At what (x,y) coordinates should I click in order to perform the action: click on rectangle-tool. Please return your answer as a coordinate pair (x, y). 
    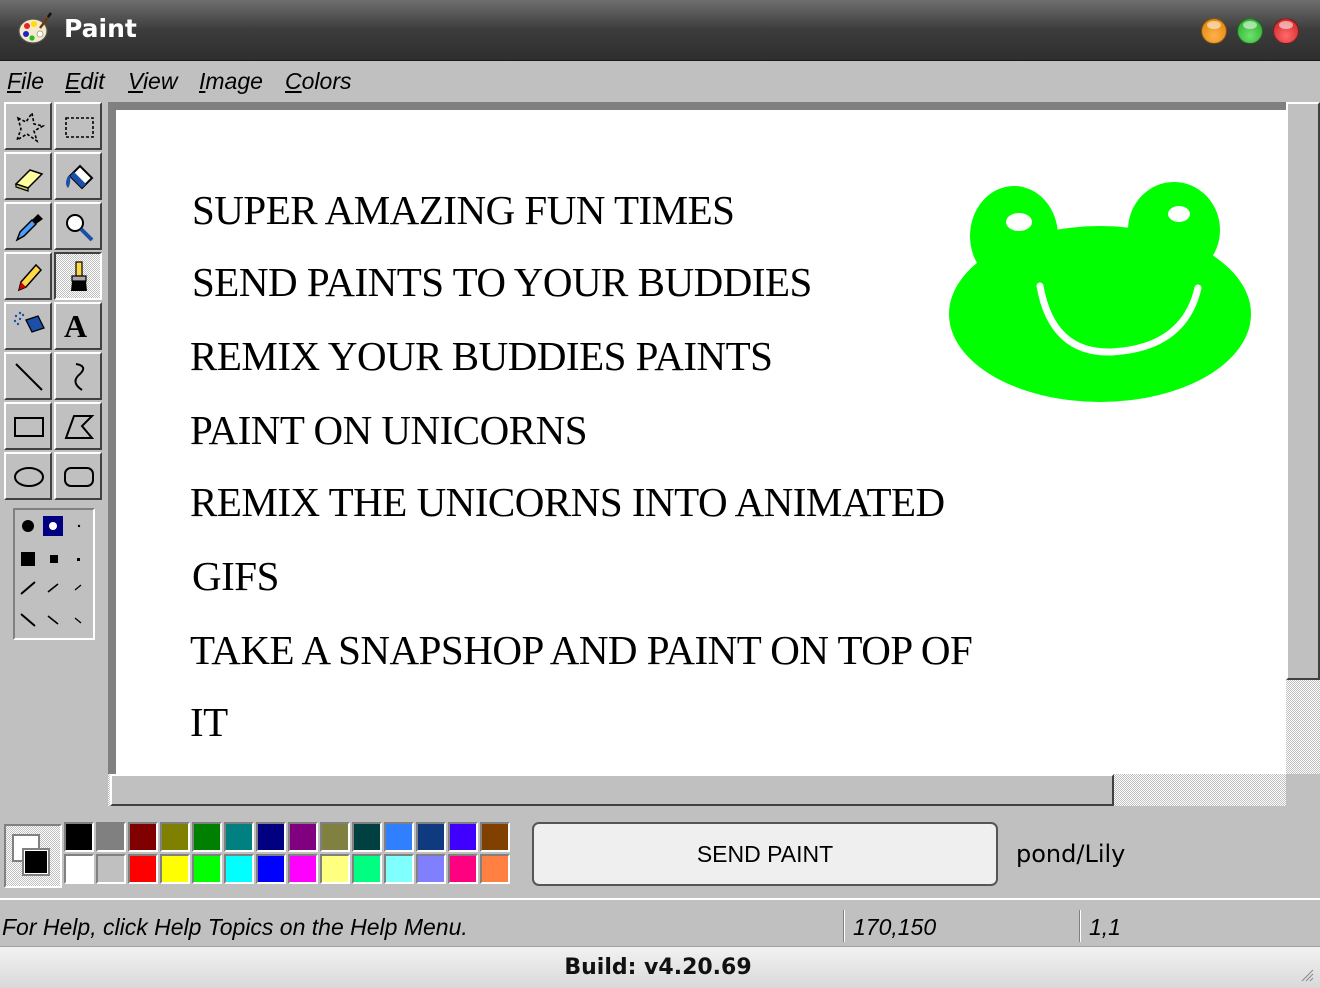
    Looking at the image, I should click on (28, 426).